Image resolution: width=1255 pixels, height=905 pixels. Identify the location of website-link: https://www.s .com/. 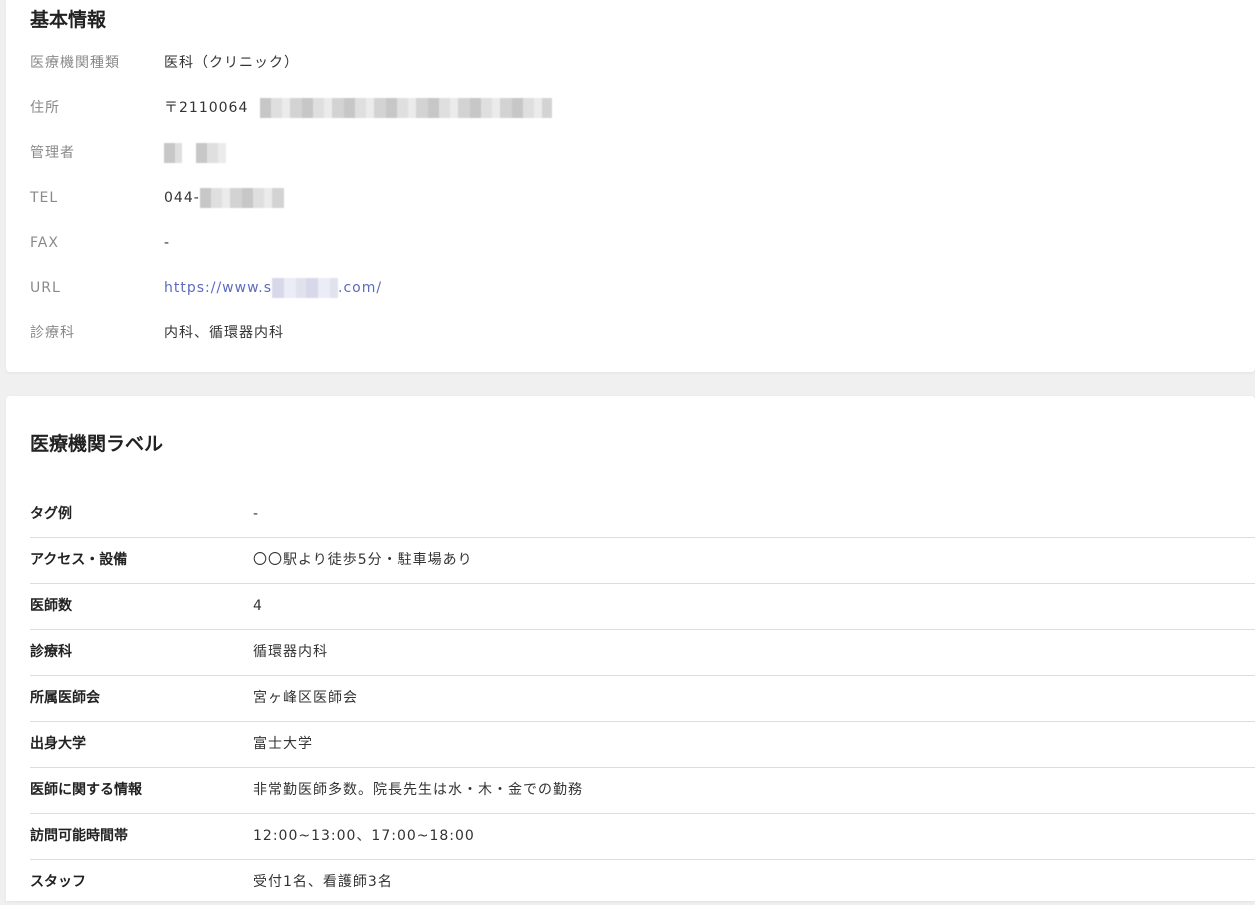
(273, 288).